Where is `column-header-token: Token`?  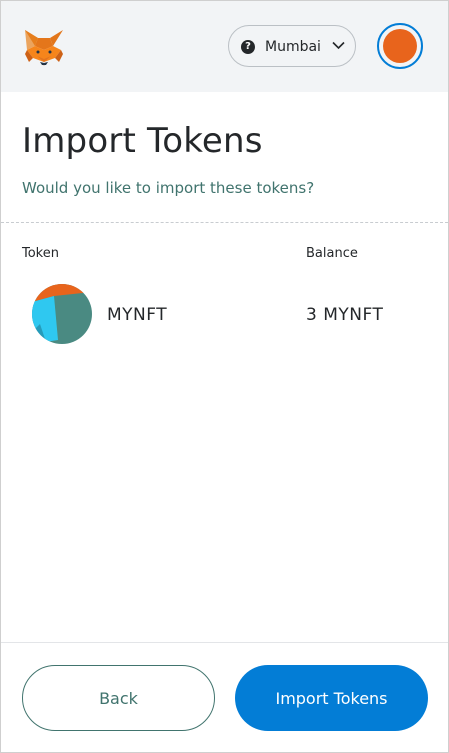 column-header-token: Token is located at coordinates (40, 253).